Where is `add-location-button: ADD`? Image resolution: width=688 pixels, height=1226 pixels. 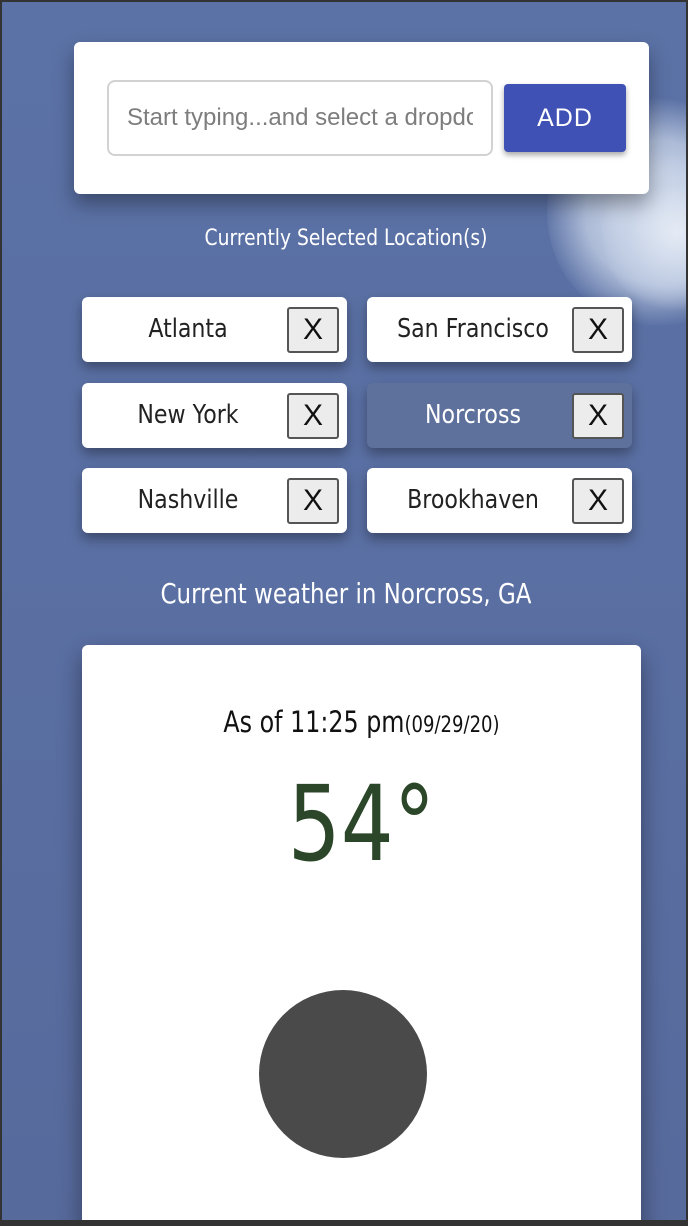 add-location-button: ADD is located at coordinates (565, 118).